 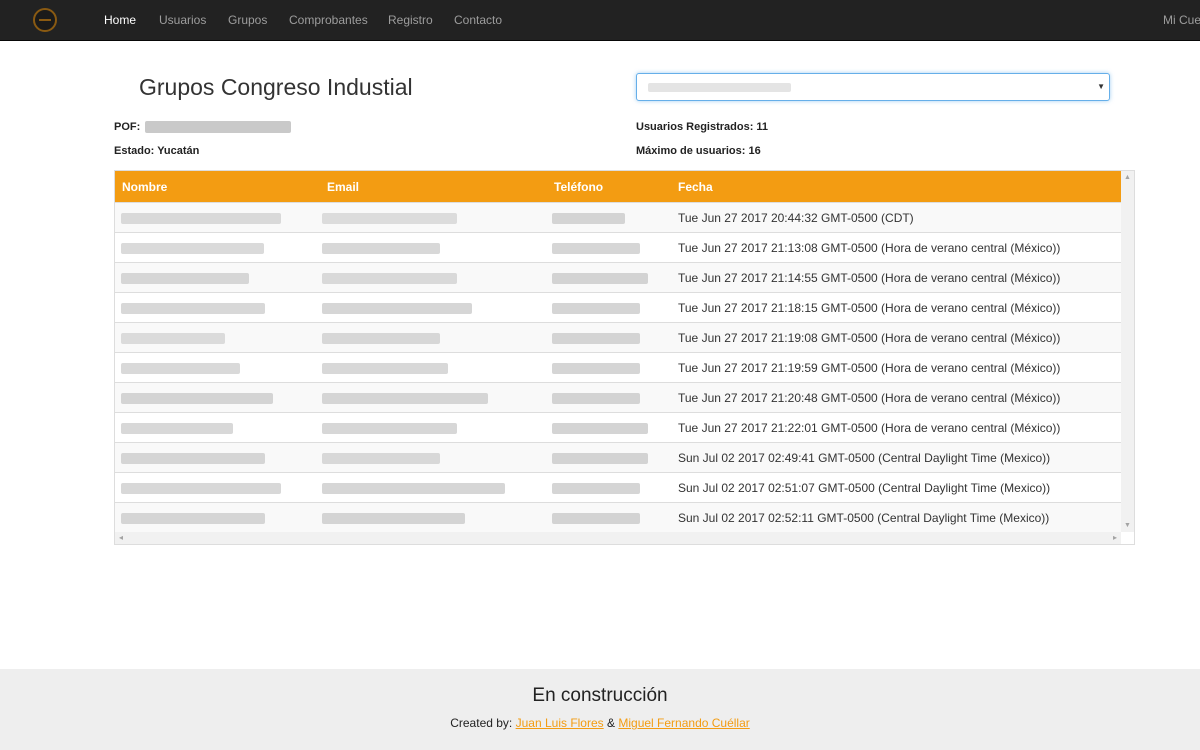 I want to click on header-email: Email, so click(x=343, y=187).